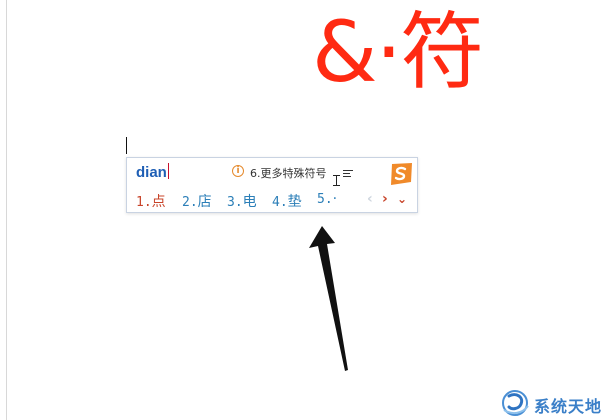  I want to click on watermark: 系统天地, so click(551, 403).